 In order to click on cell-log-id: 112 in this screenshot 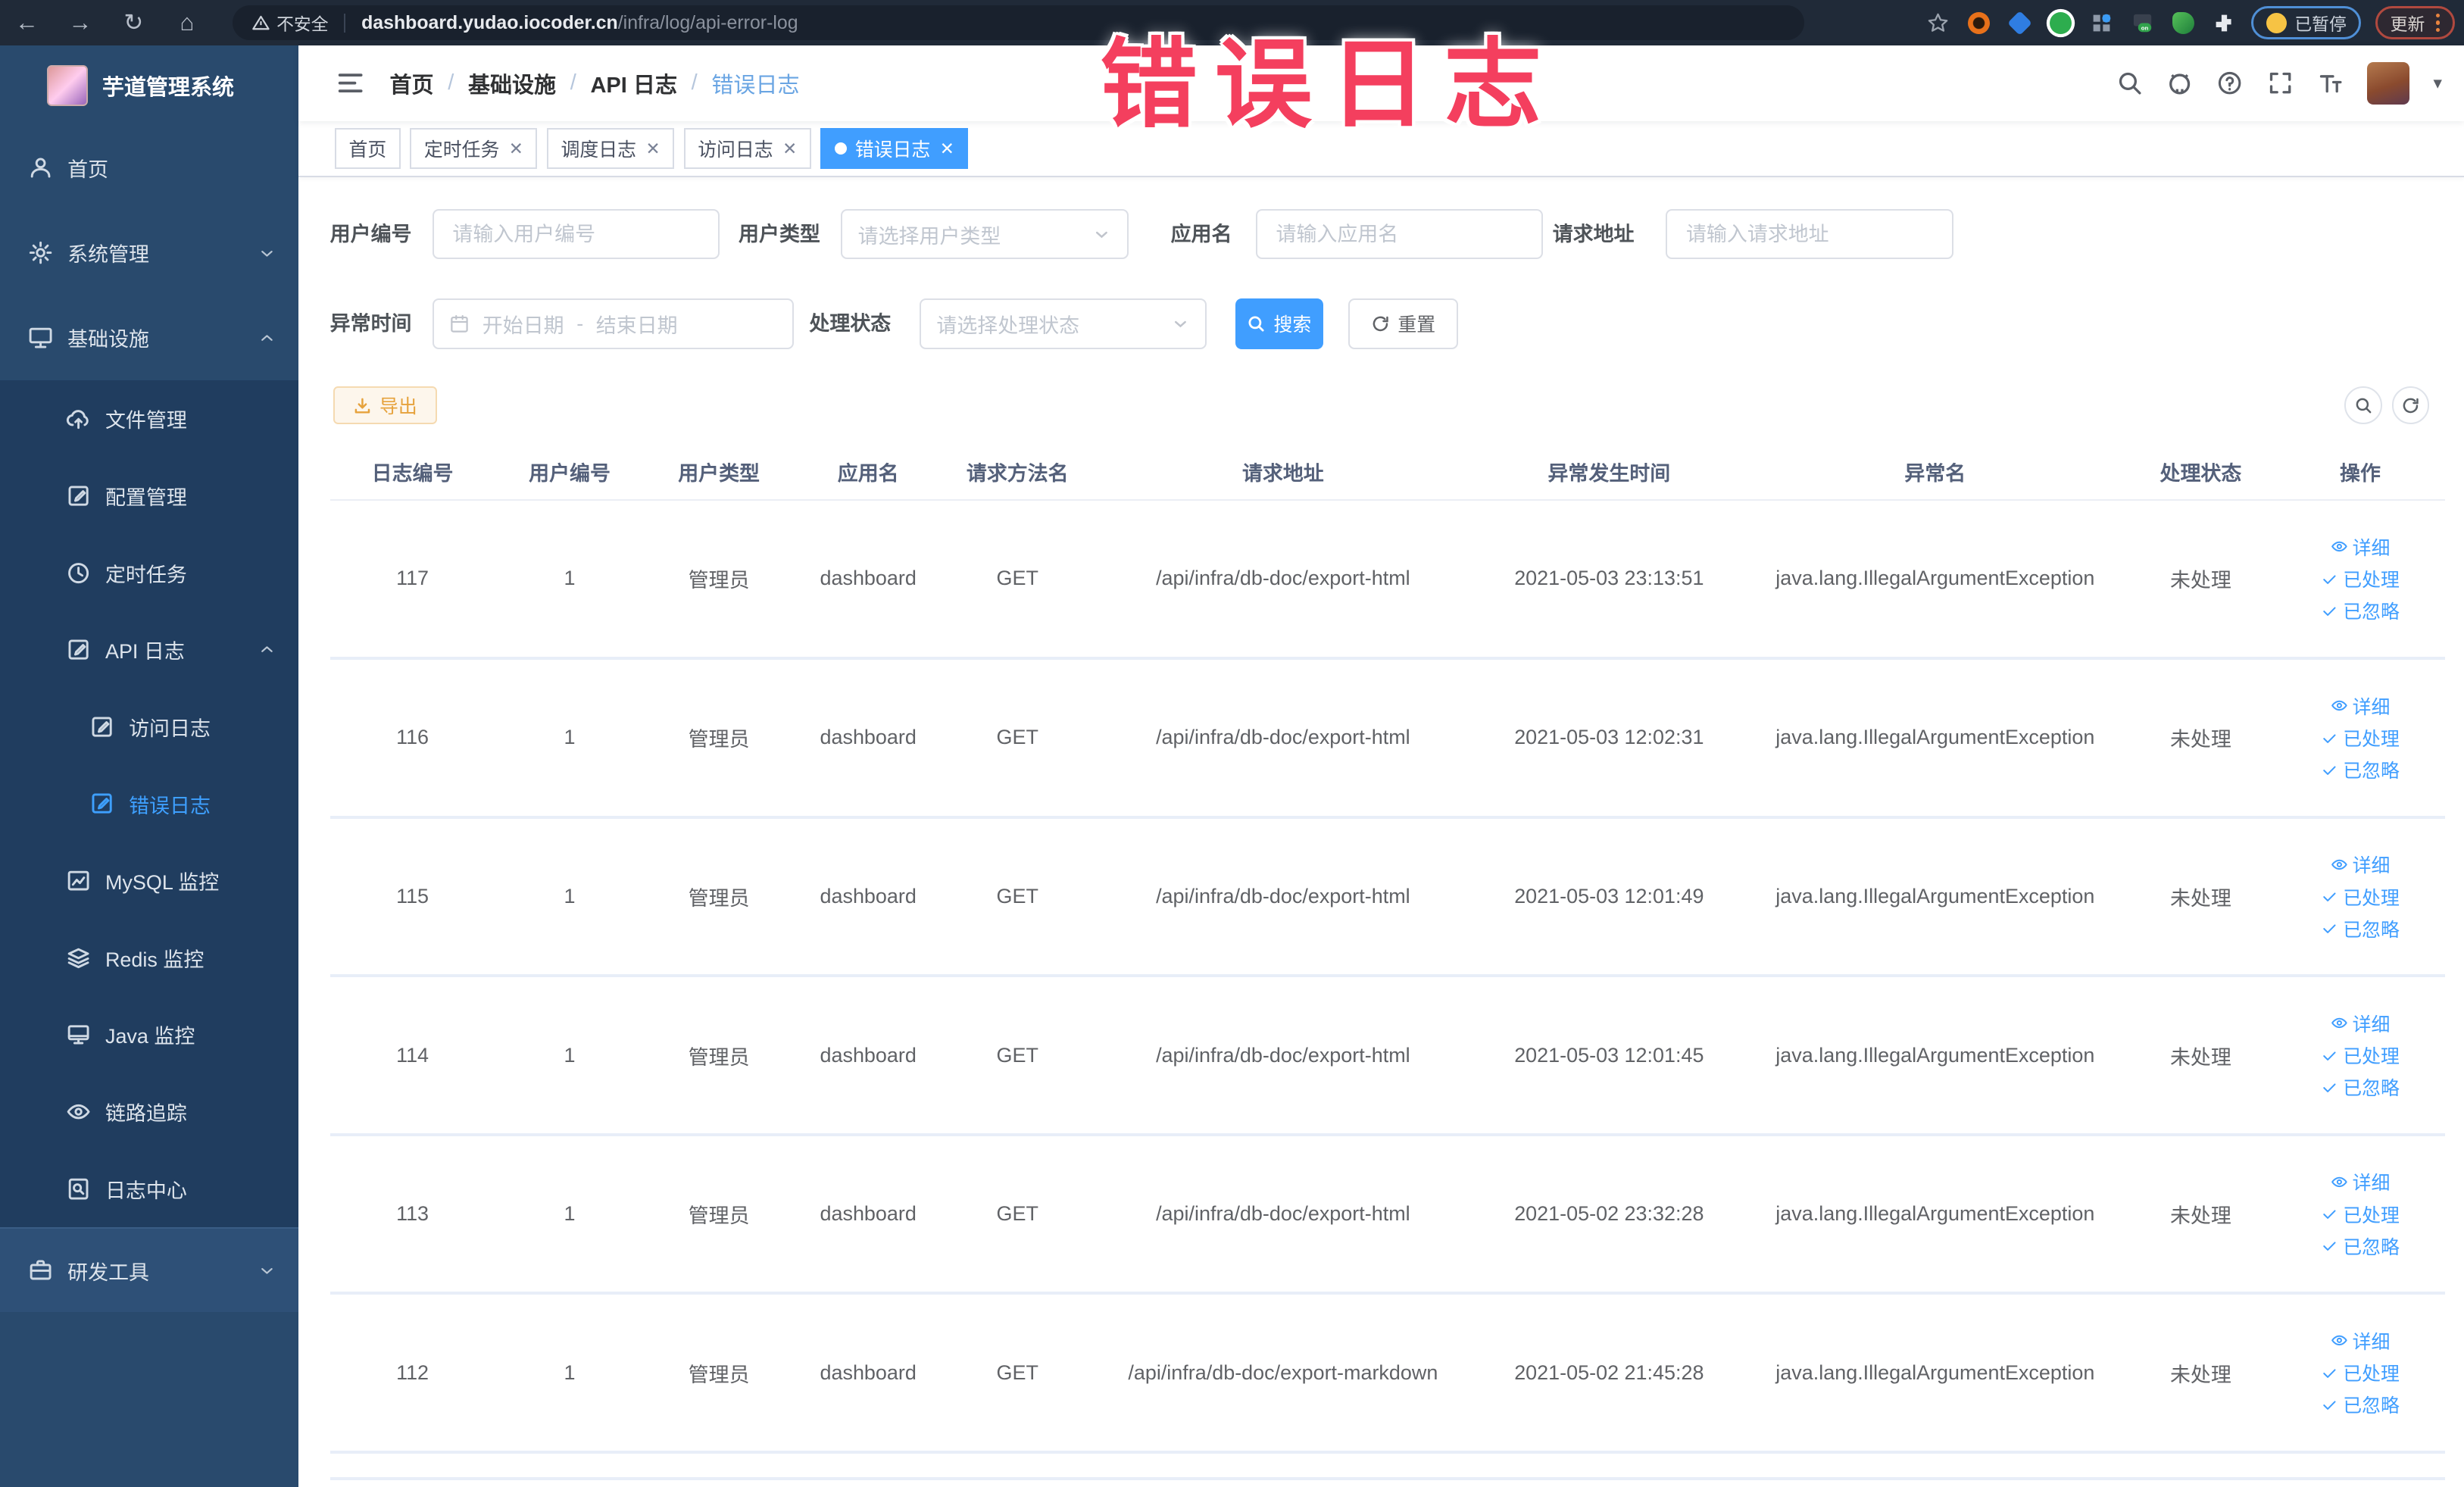, I will do `click(412, 1373)`.